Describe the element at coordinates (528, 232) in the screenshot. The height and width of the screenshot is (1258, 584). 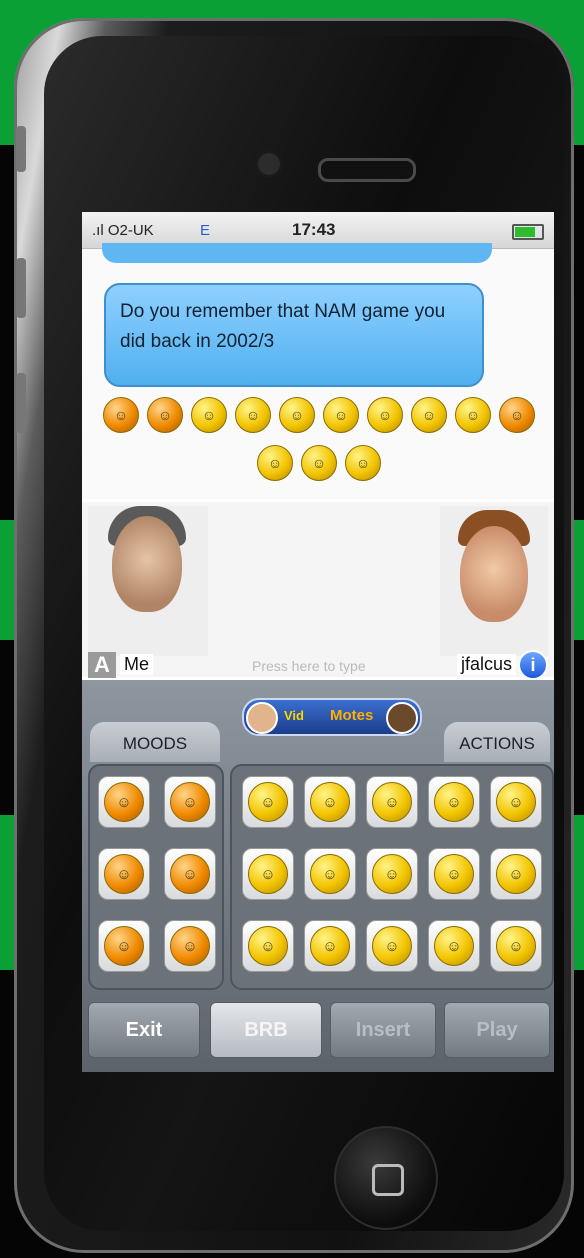
I see `battery-icon` at that location.